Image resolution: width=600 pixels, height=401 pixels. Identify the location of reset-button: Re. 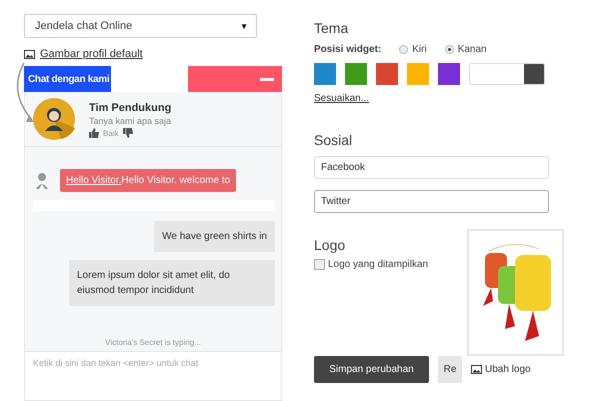
(450, 369).